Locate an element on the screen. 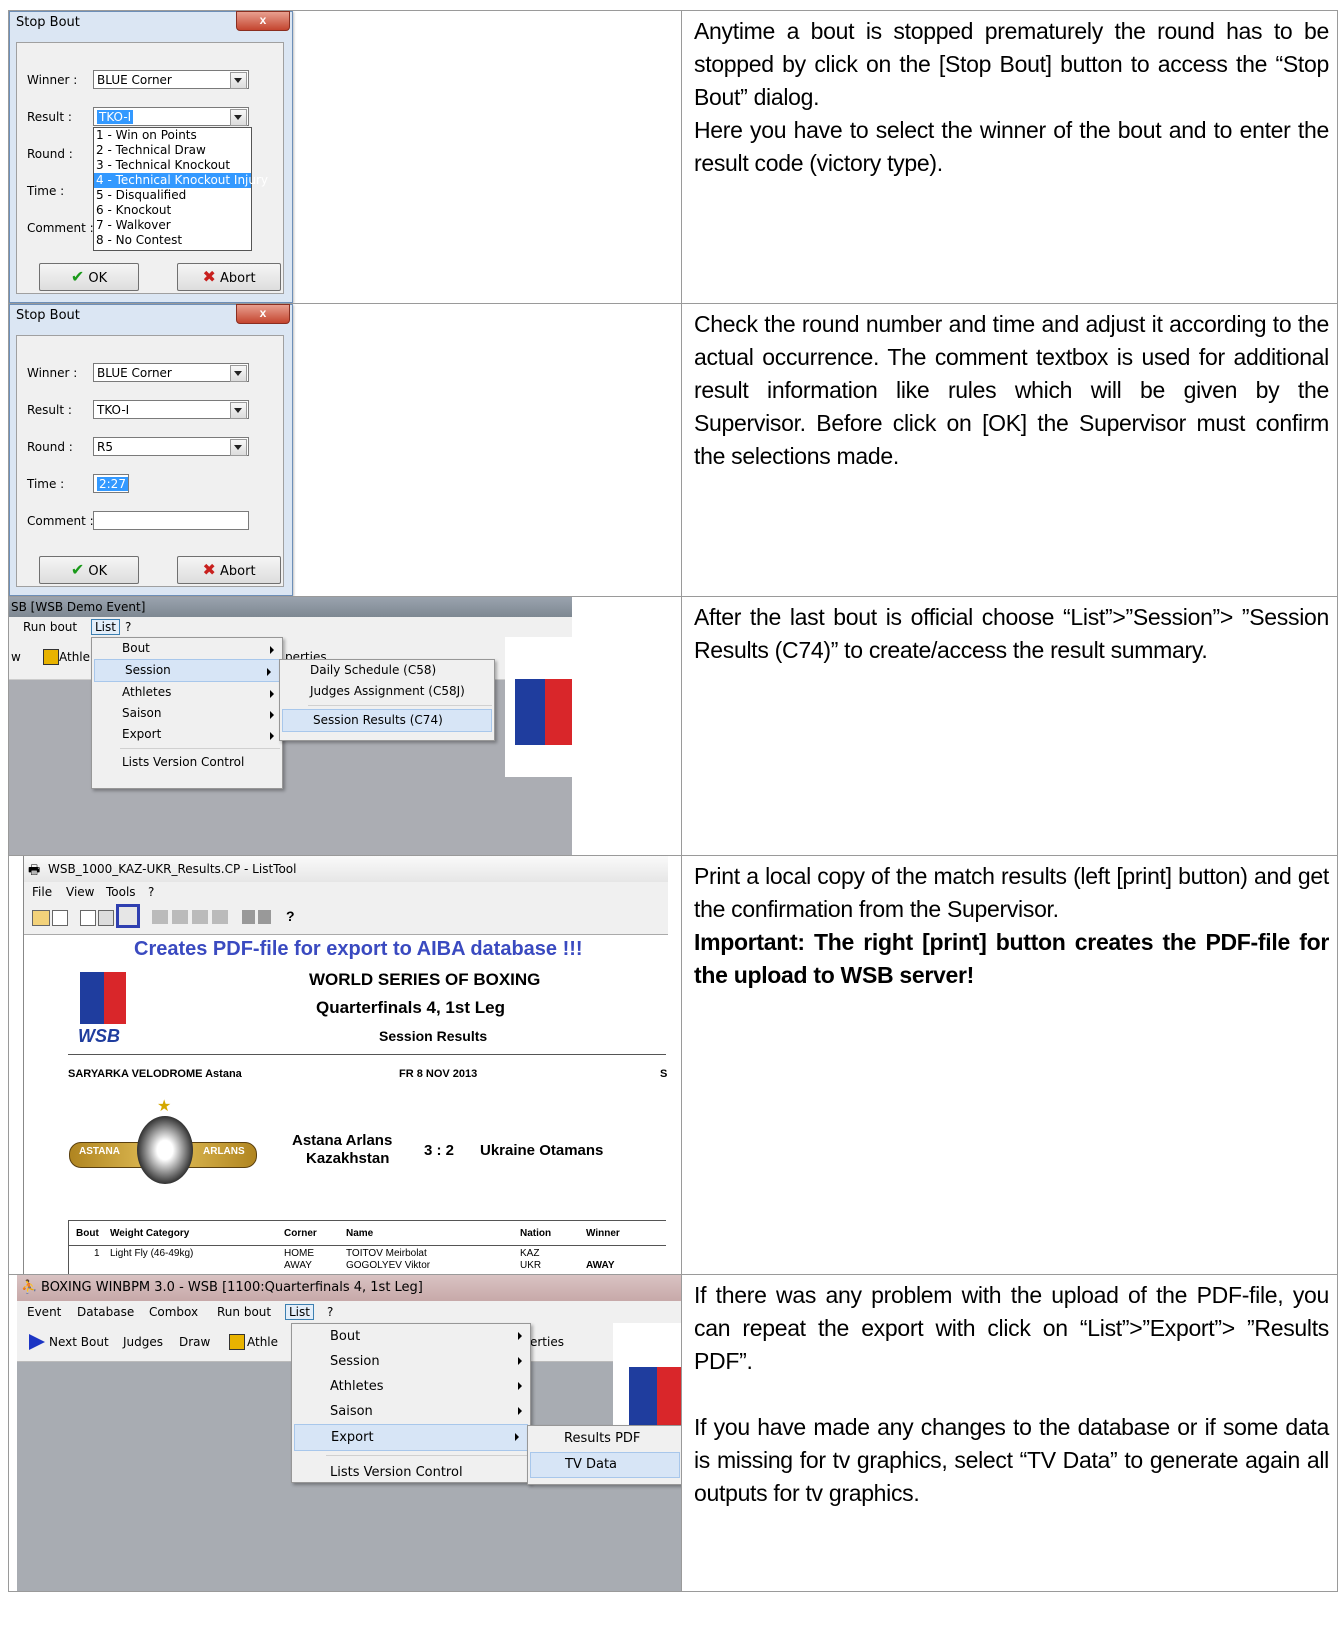  copy-icon is located at coordinates (60, 918).